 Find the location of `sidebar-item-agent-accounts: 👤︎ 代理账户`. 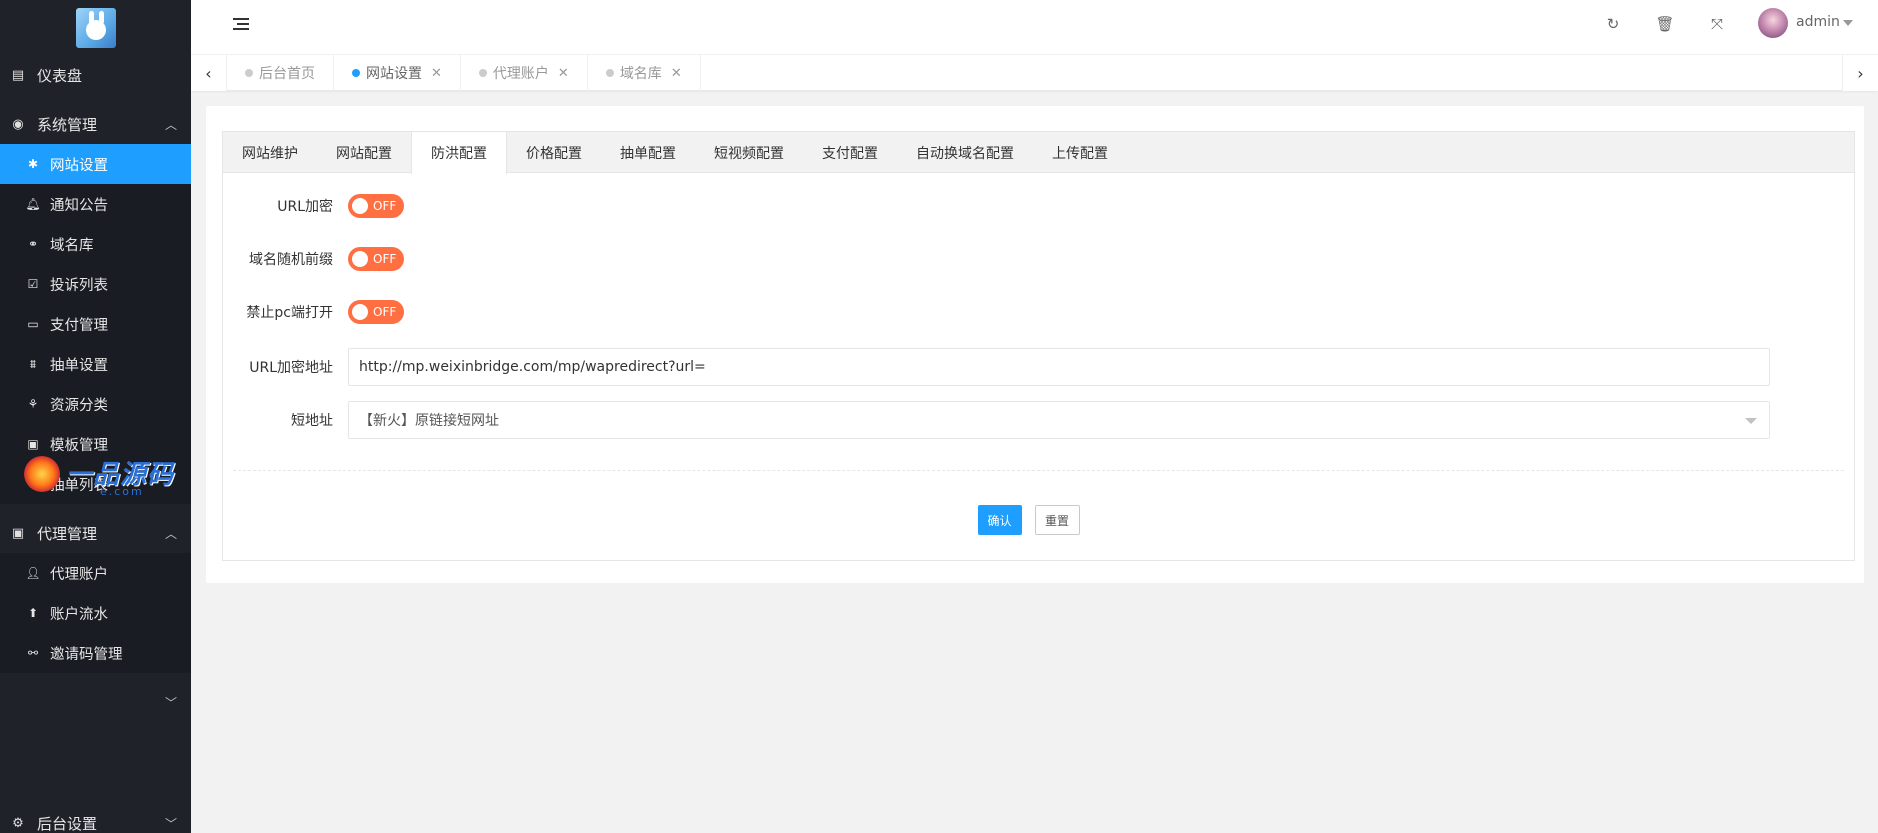

sidebar-item-agent-accounts: 👤︎ 代理账户 is located at coordinates (95, 573).